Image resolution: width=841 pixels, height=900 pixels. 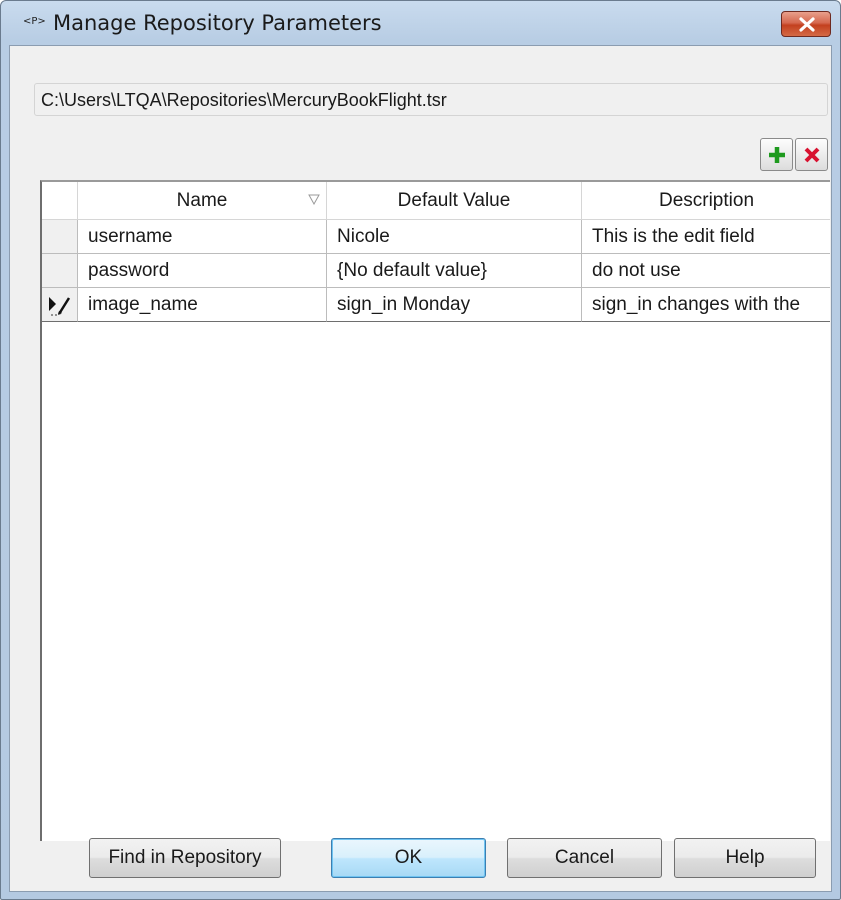 What do you see at coordinates (202, 271) in the screenshot?
I see `cell-name: password` at bounding box center [202, 271].